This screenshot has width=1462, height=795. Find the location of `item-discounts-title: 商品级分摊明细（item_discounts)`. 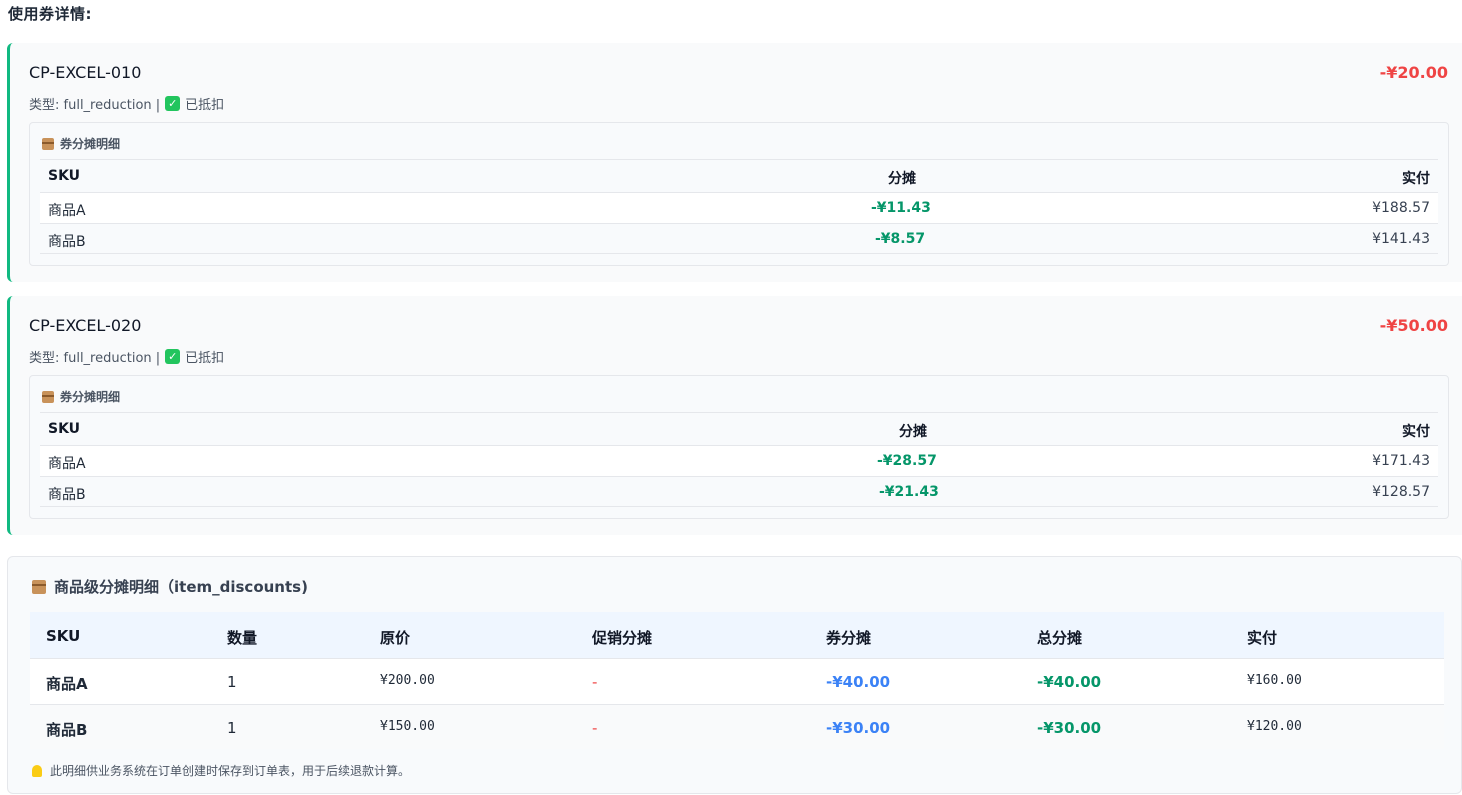

item-discounts-title: 商品级分摊明细（item_discounts) is located at coordinates (170, 586).